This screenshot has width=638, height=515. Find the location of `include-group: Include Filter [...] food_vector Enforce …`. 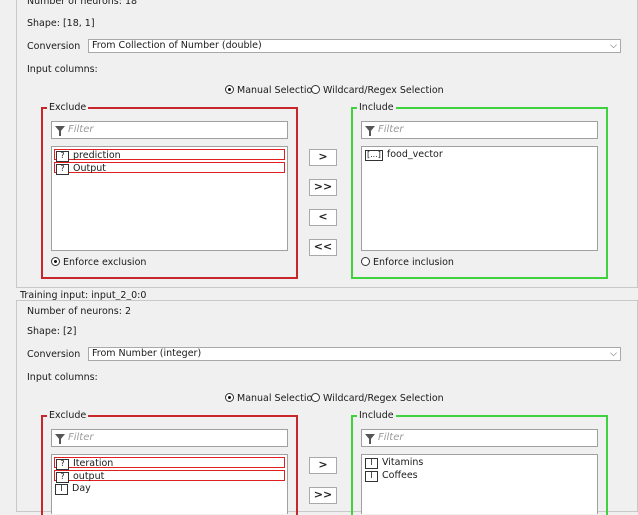

include-group: Include Filter [...] food_vector Enforce … is located at coordinates (479, 190).